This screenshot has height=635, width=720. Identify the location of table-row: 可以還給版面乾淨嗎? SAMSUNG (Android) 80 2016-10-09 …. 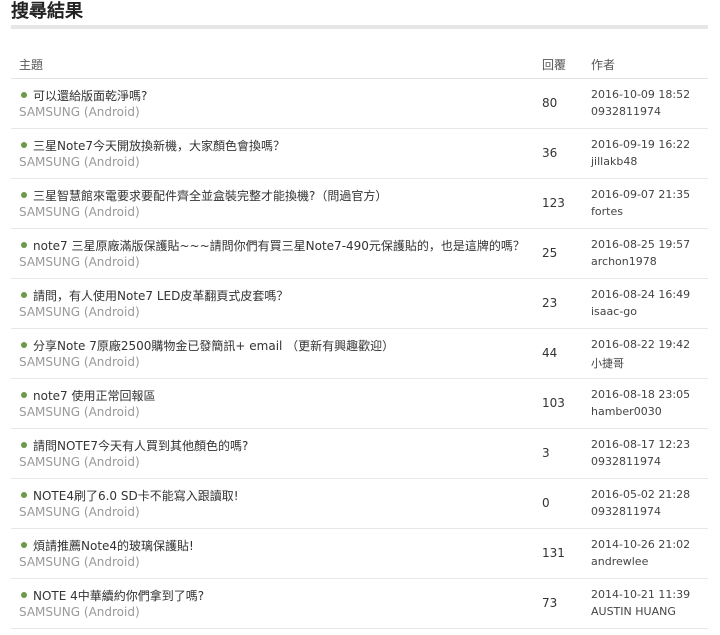
(359, 104).